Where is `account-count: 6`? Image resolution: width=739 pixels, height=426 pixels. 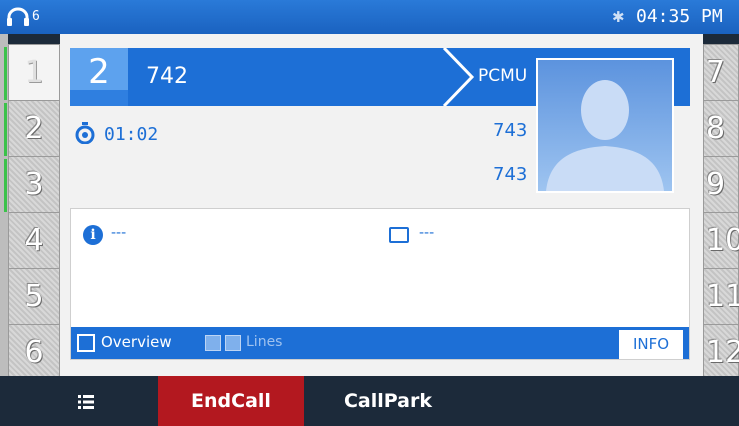
account-count: 6 is located at coordinates (36, 16).